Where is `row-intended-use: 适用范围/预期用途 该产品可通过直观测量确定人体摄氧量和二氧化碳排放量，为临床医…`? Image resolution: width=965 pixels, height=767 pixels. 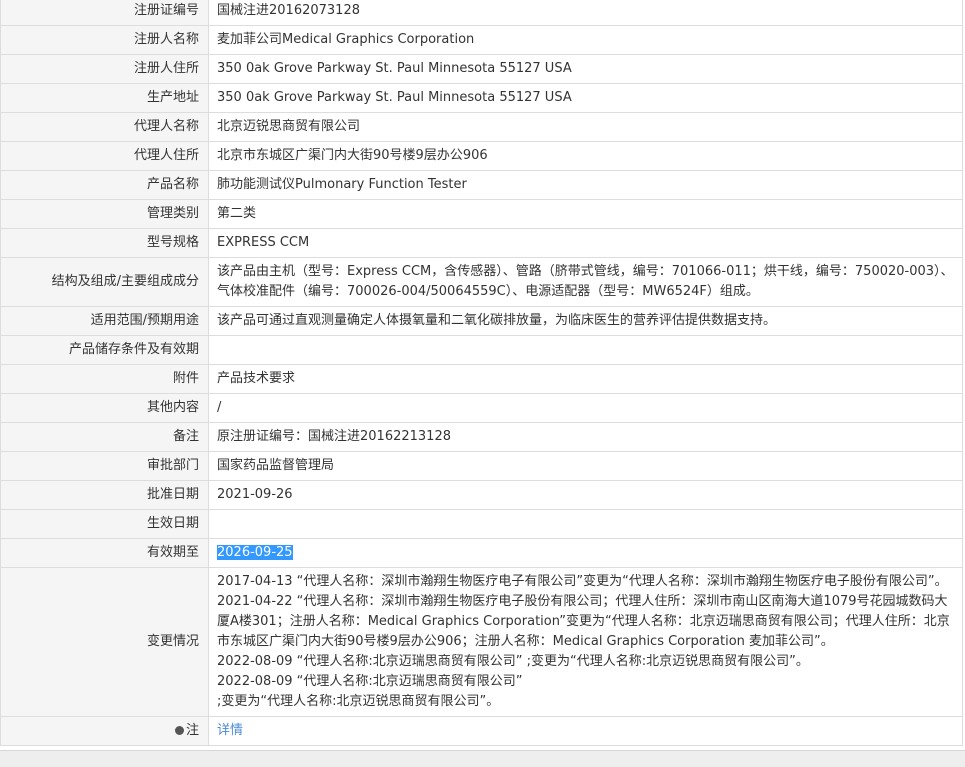
row-intended-use: 适用范围/预期用途 该产品可通过直观测量确定人体摄氧量和二氧化碳排放量，为临床医… is located at coordinates (481, 321).